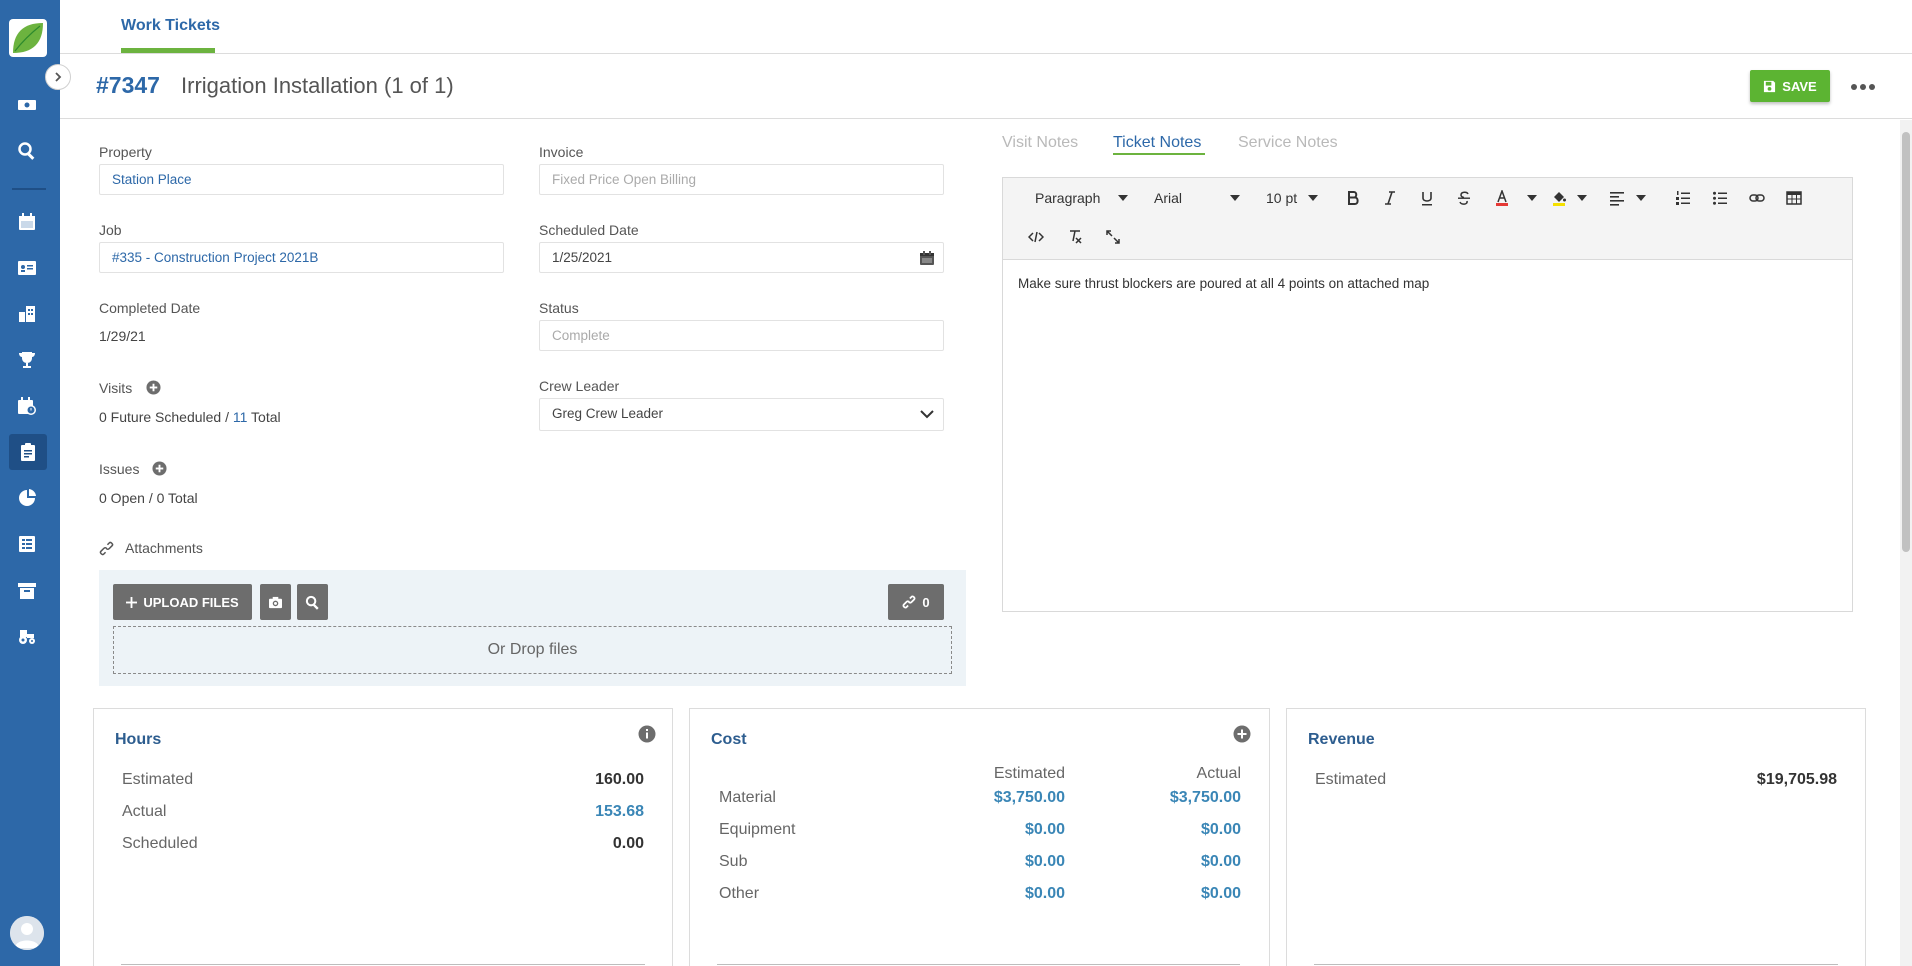 This screenshot has width=1912, height=966. What do you see at coordinates (264, 417) in the screenshot?
I see `visits-total-label: Total` at bounding box center [264, 417].